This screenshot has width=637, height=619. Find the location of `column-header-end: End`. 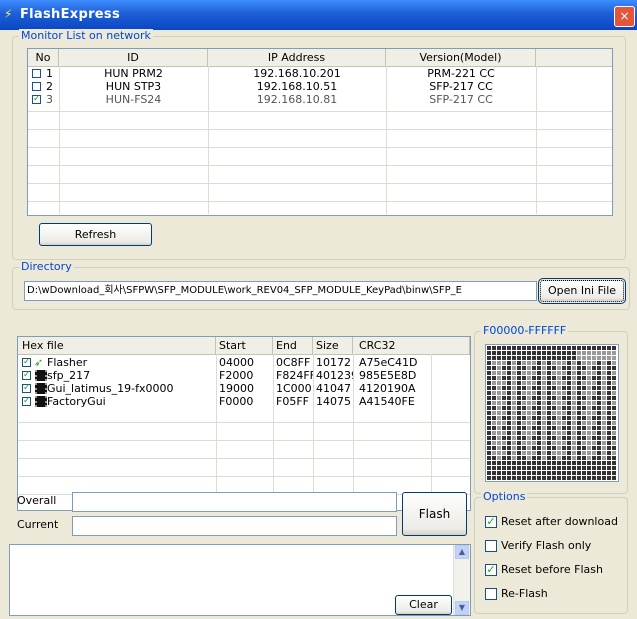

column-header-end: End is located at coordinates (293, 345).